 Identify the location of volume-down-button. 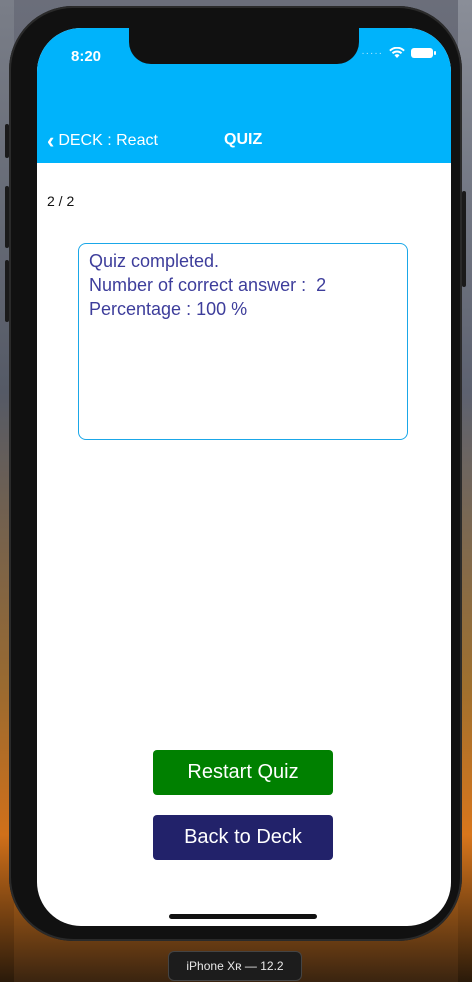
(7, 291).